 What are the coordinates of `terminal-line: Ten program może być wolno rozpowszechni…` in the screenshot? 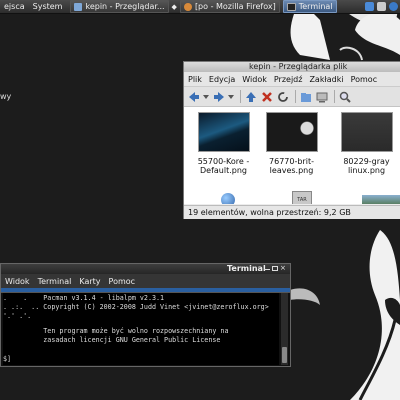 It's located at (116, 331).